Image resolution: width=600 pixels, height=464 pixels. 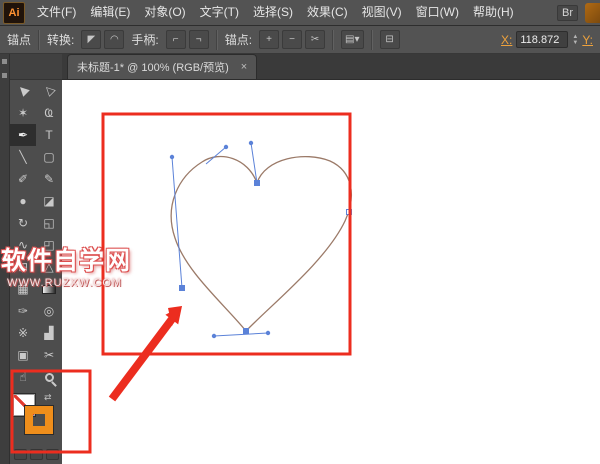 I want to click on type-tool-icon: T, so click(x=49, y=135).